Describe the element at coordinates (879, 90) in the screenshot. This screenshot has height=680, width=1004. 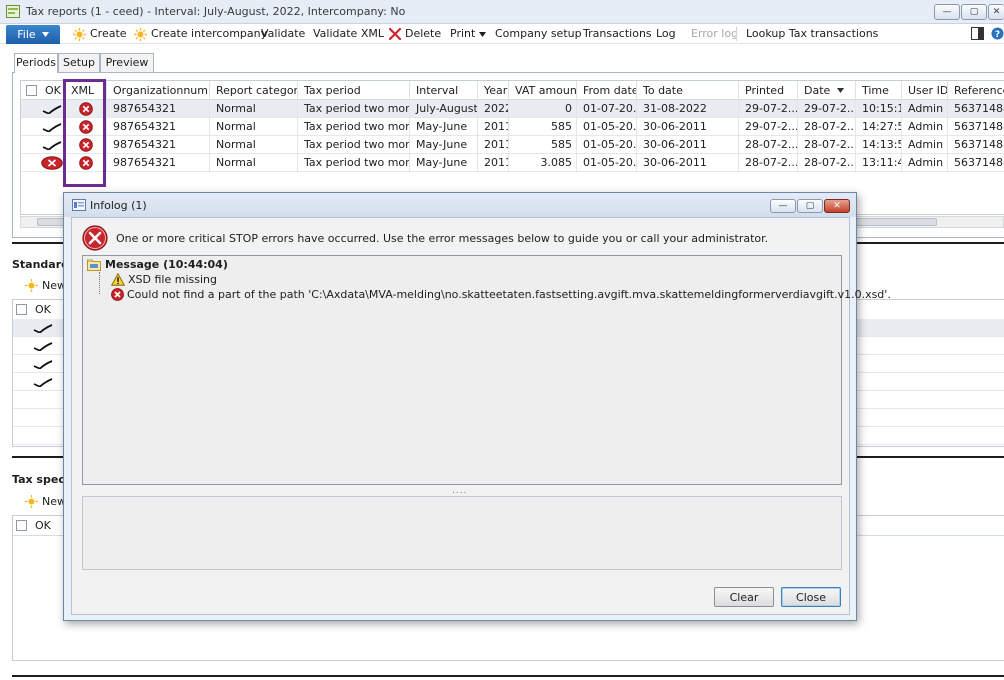
I see `col-time: Time` at that location.